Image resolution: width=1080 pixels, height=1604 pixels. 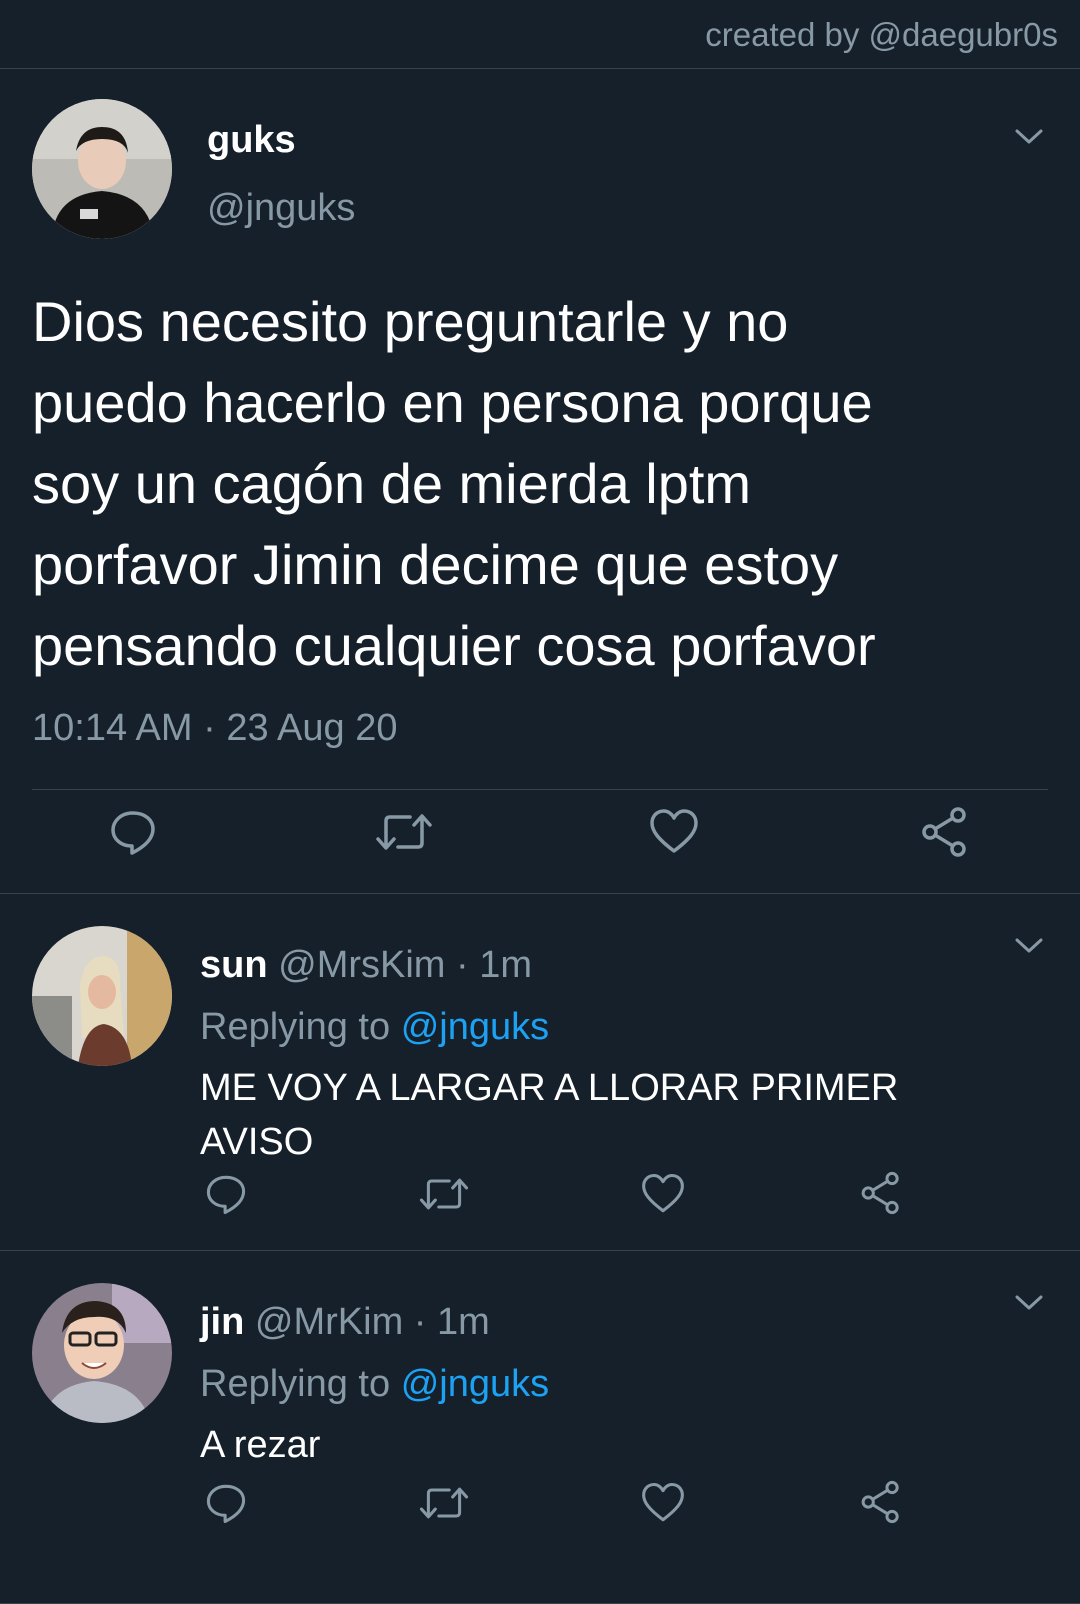 What do you see at coordinates (329, 1322) in the screenshot?
I see `user-handle: @MrKim` at bounding box center [329, 1322].